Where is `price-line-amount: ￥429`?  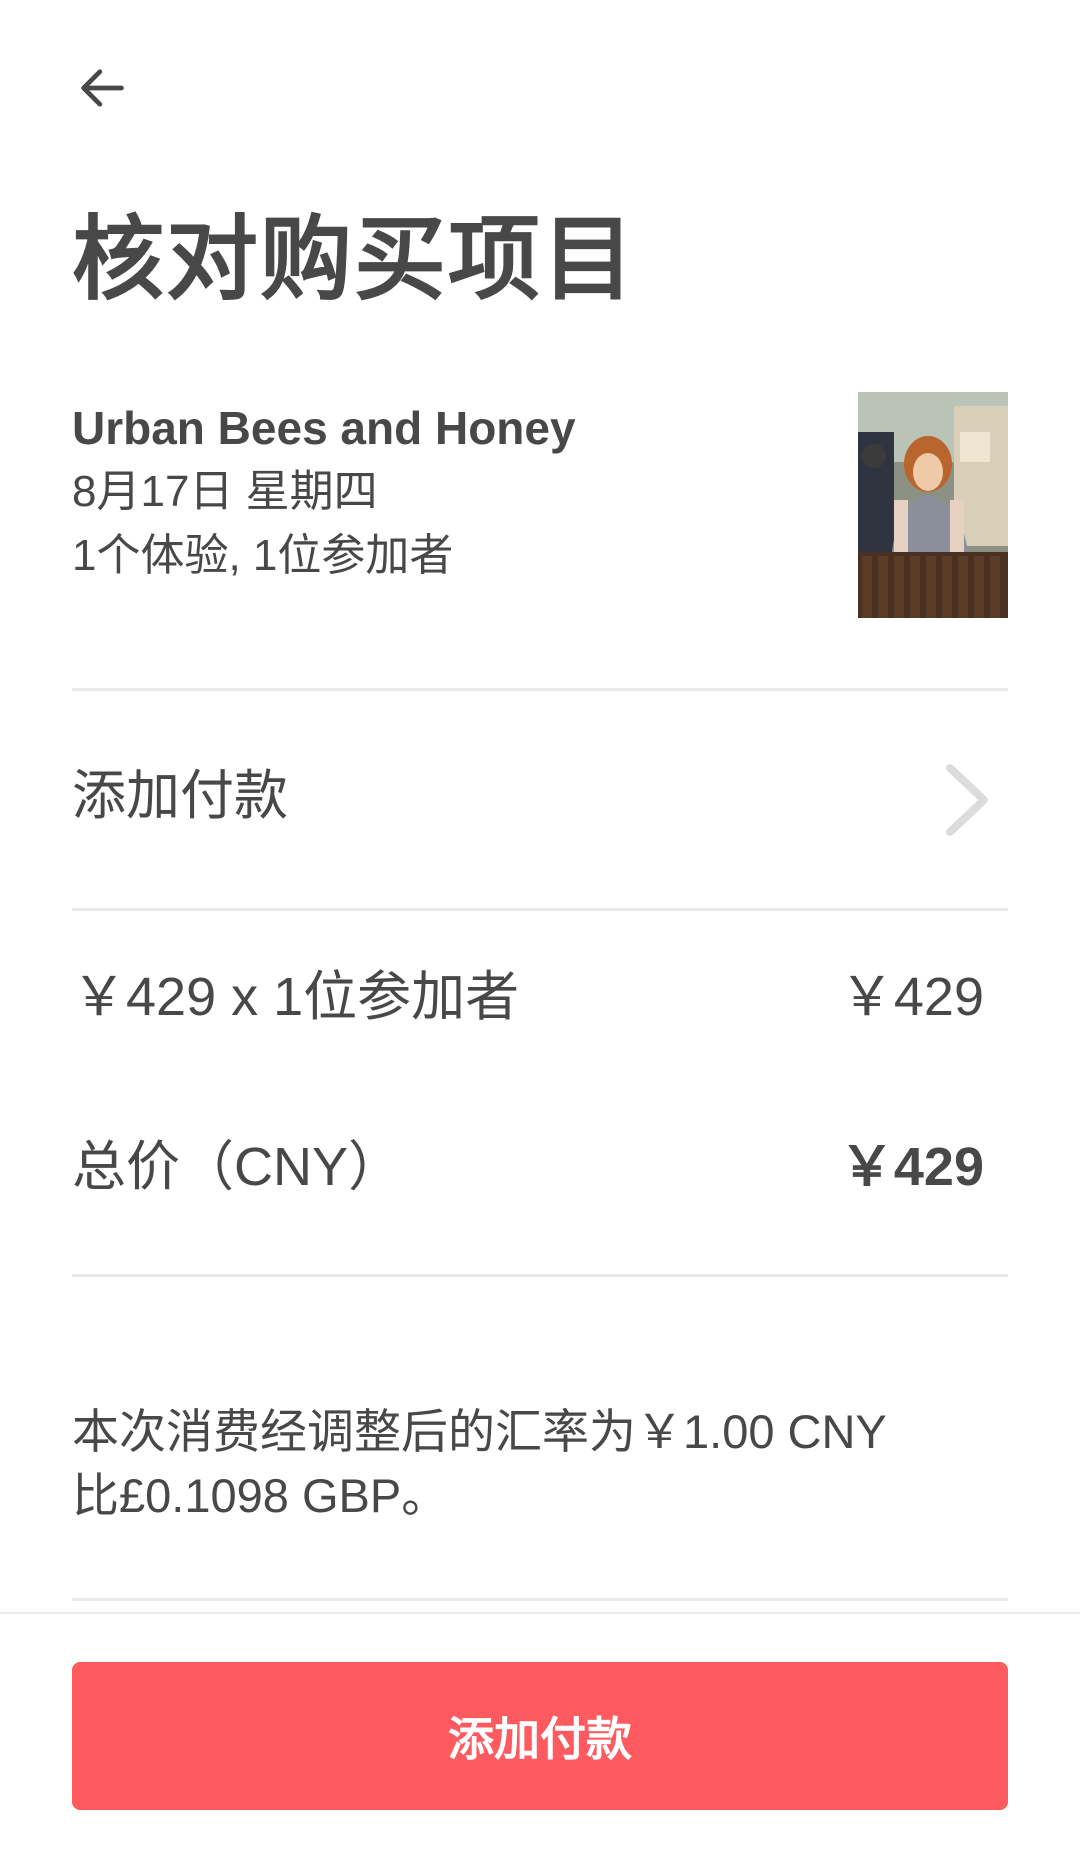
price-line-amount: ￥429 is located at coordinates (911, 997).